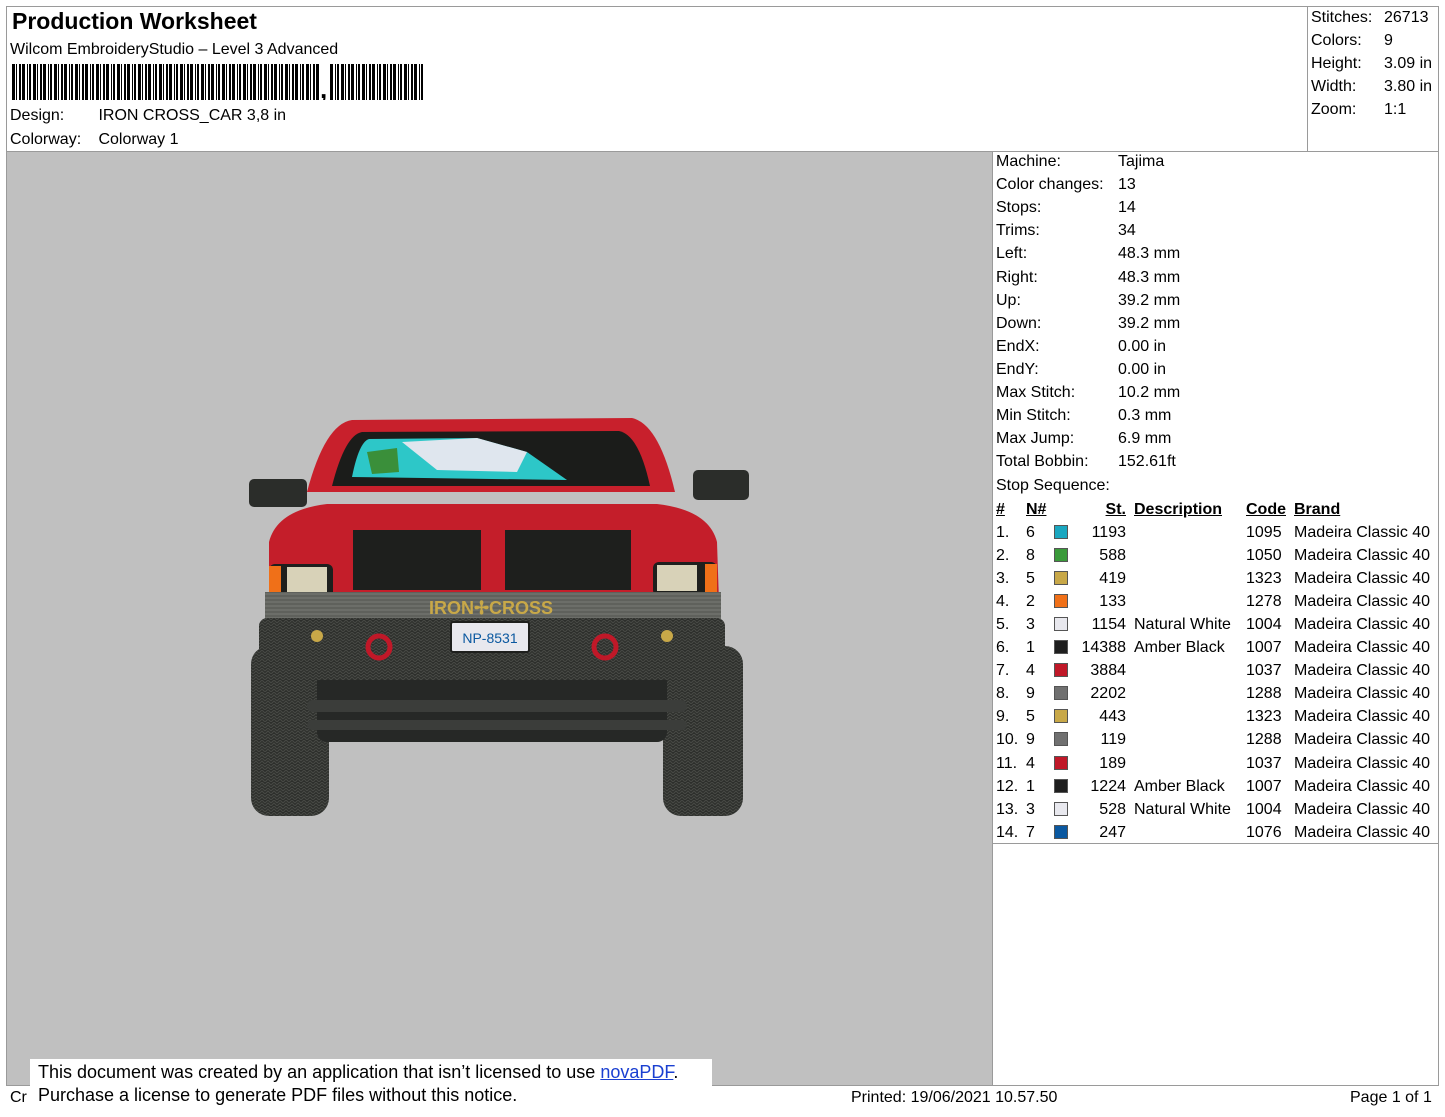 This screenshot has width=1445, height=1117. I want to click on stat-value: 3.80 in, so click(1408, 86).